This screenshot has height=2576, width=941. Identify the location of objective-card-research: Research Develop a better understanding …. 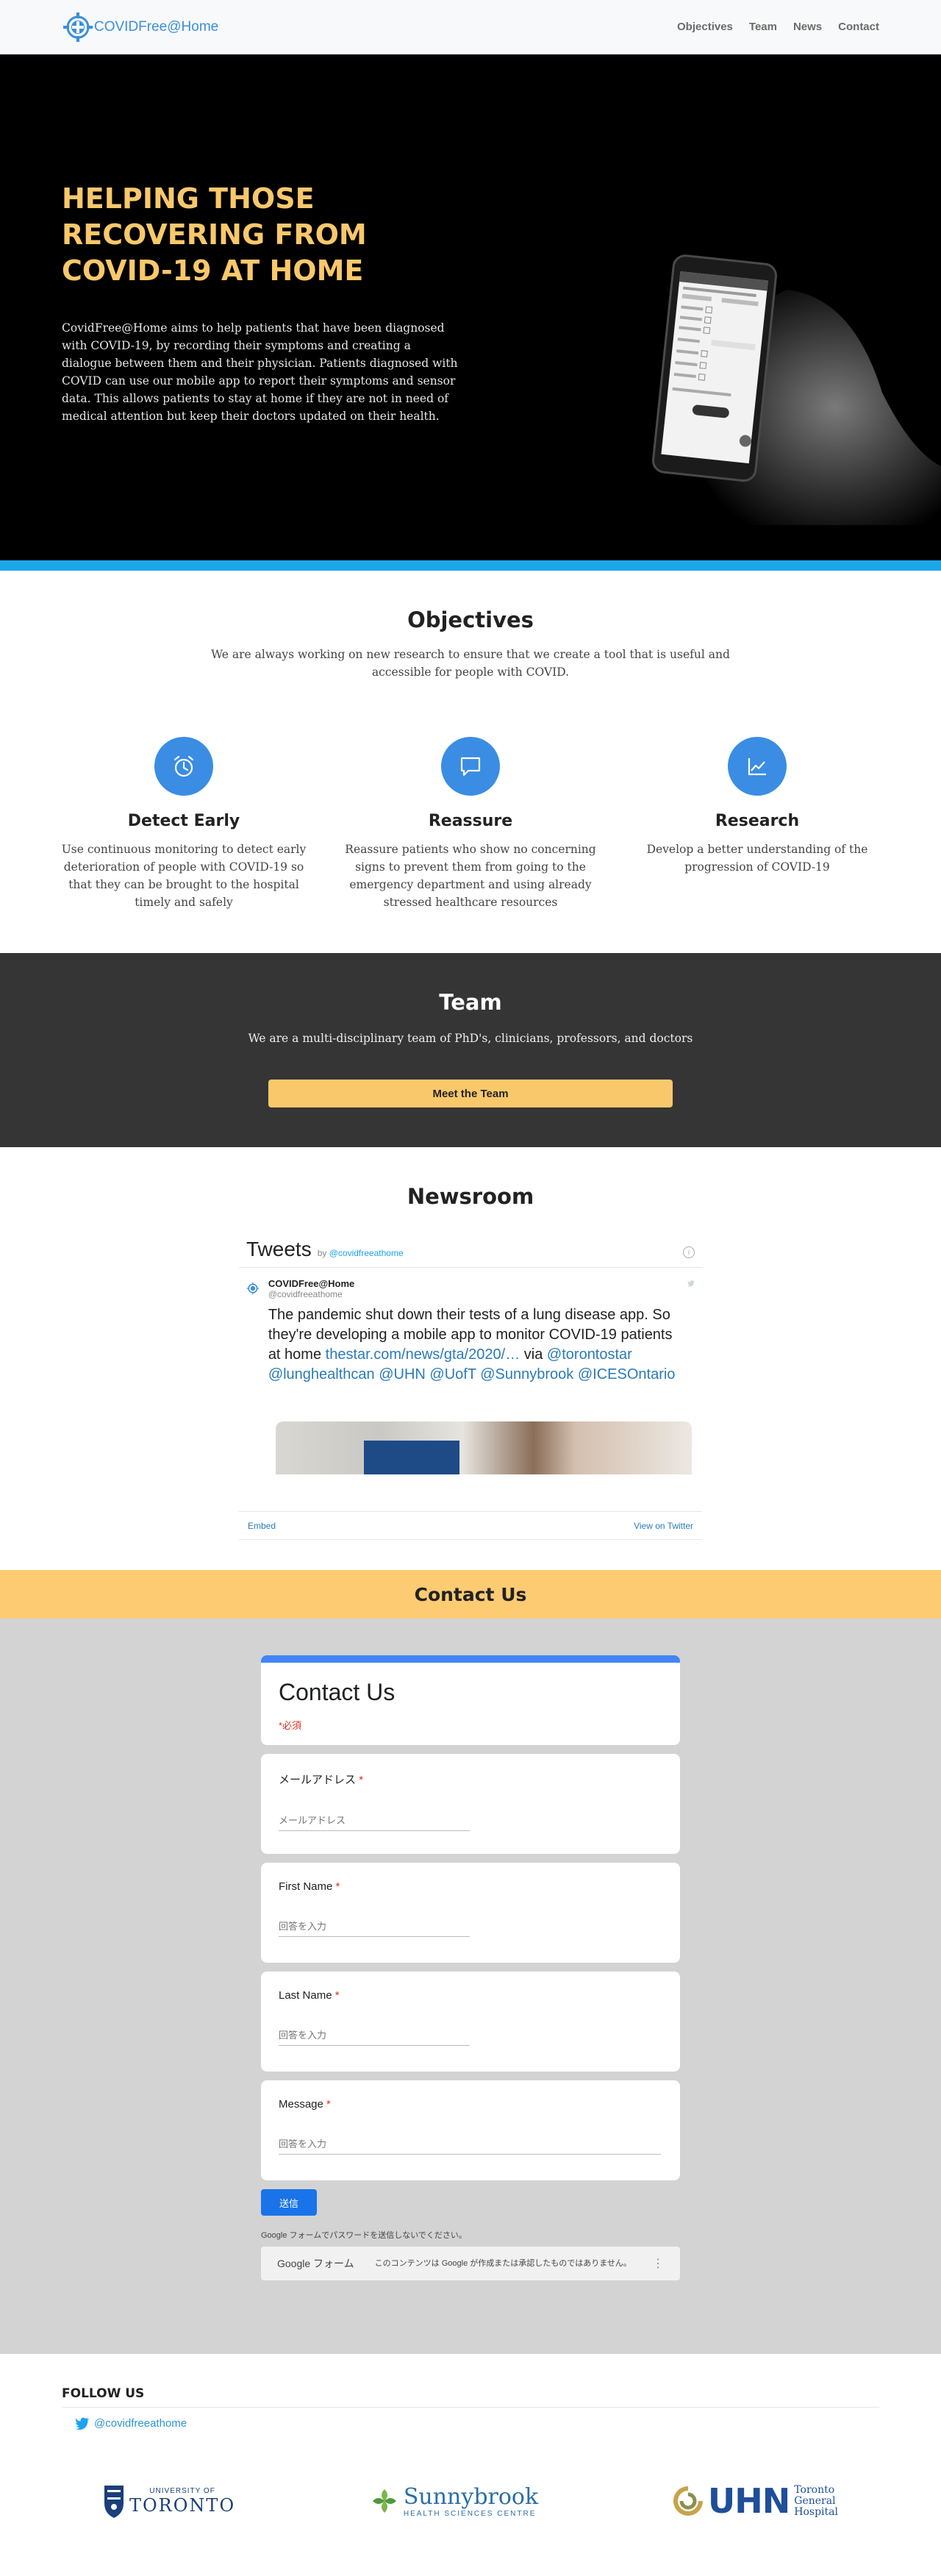
(757, 824).